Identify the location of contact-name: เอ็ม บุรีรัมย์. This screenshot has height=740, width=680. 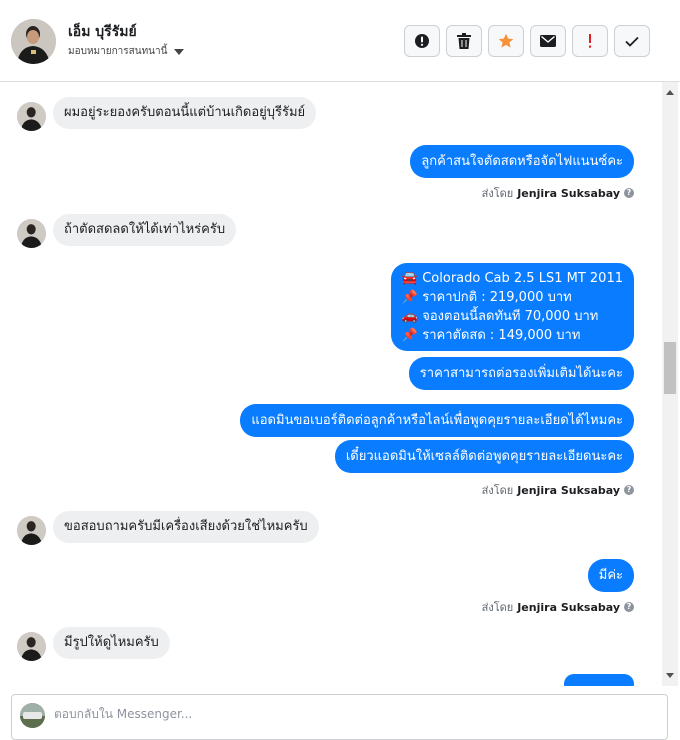
(102, 32).